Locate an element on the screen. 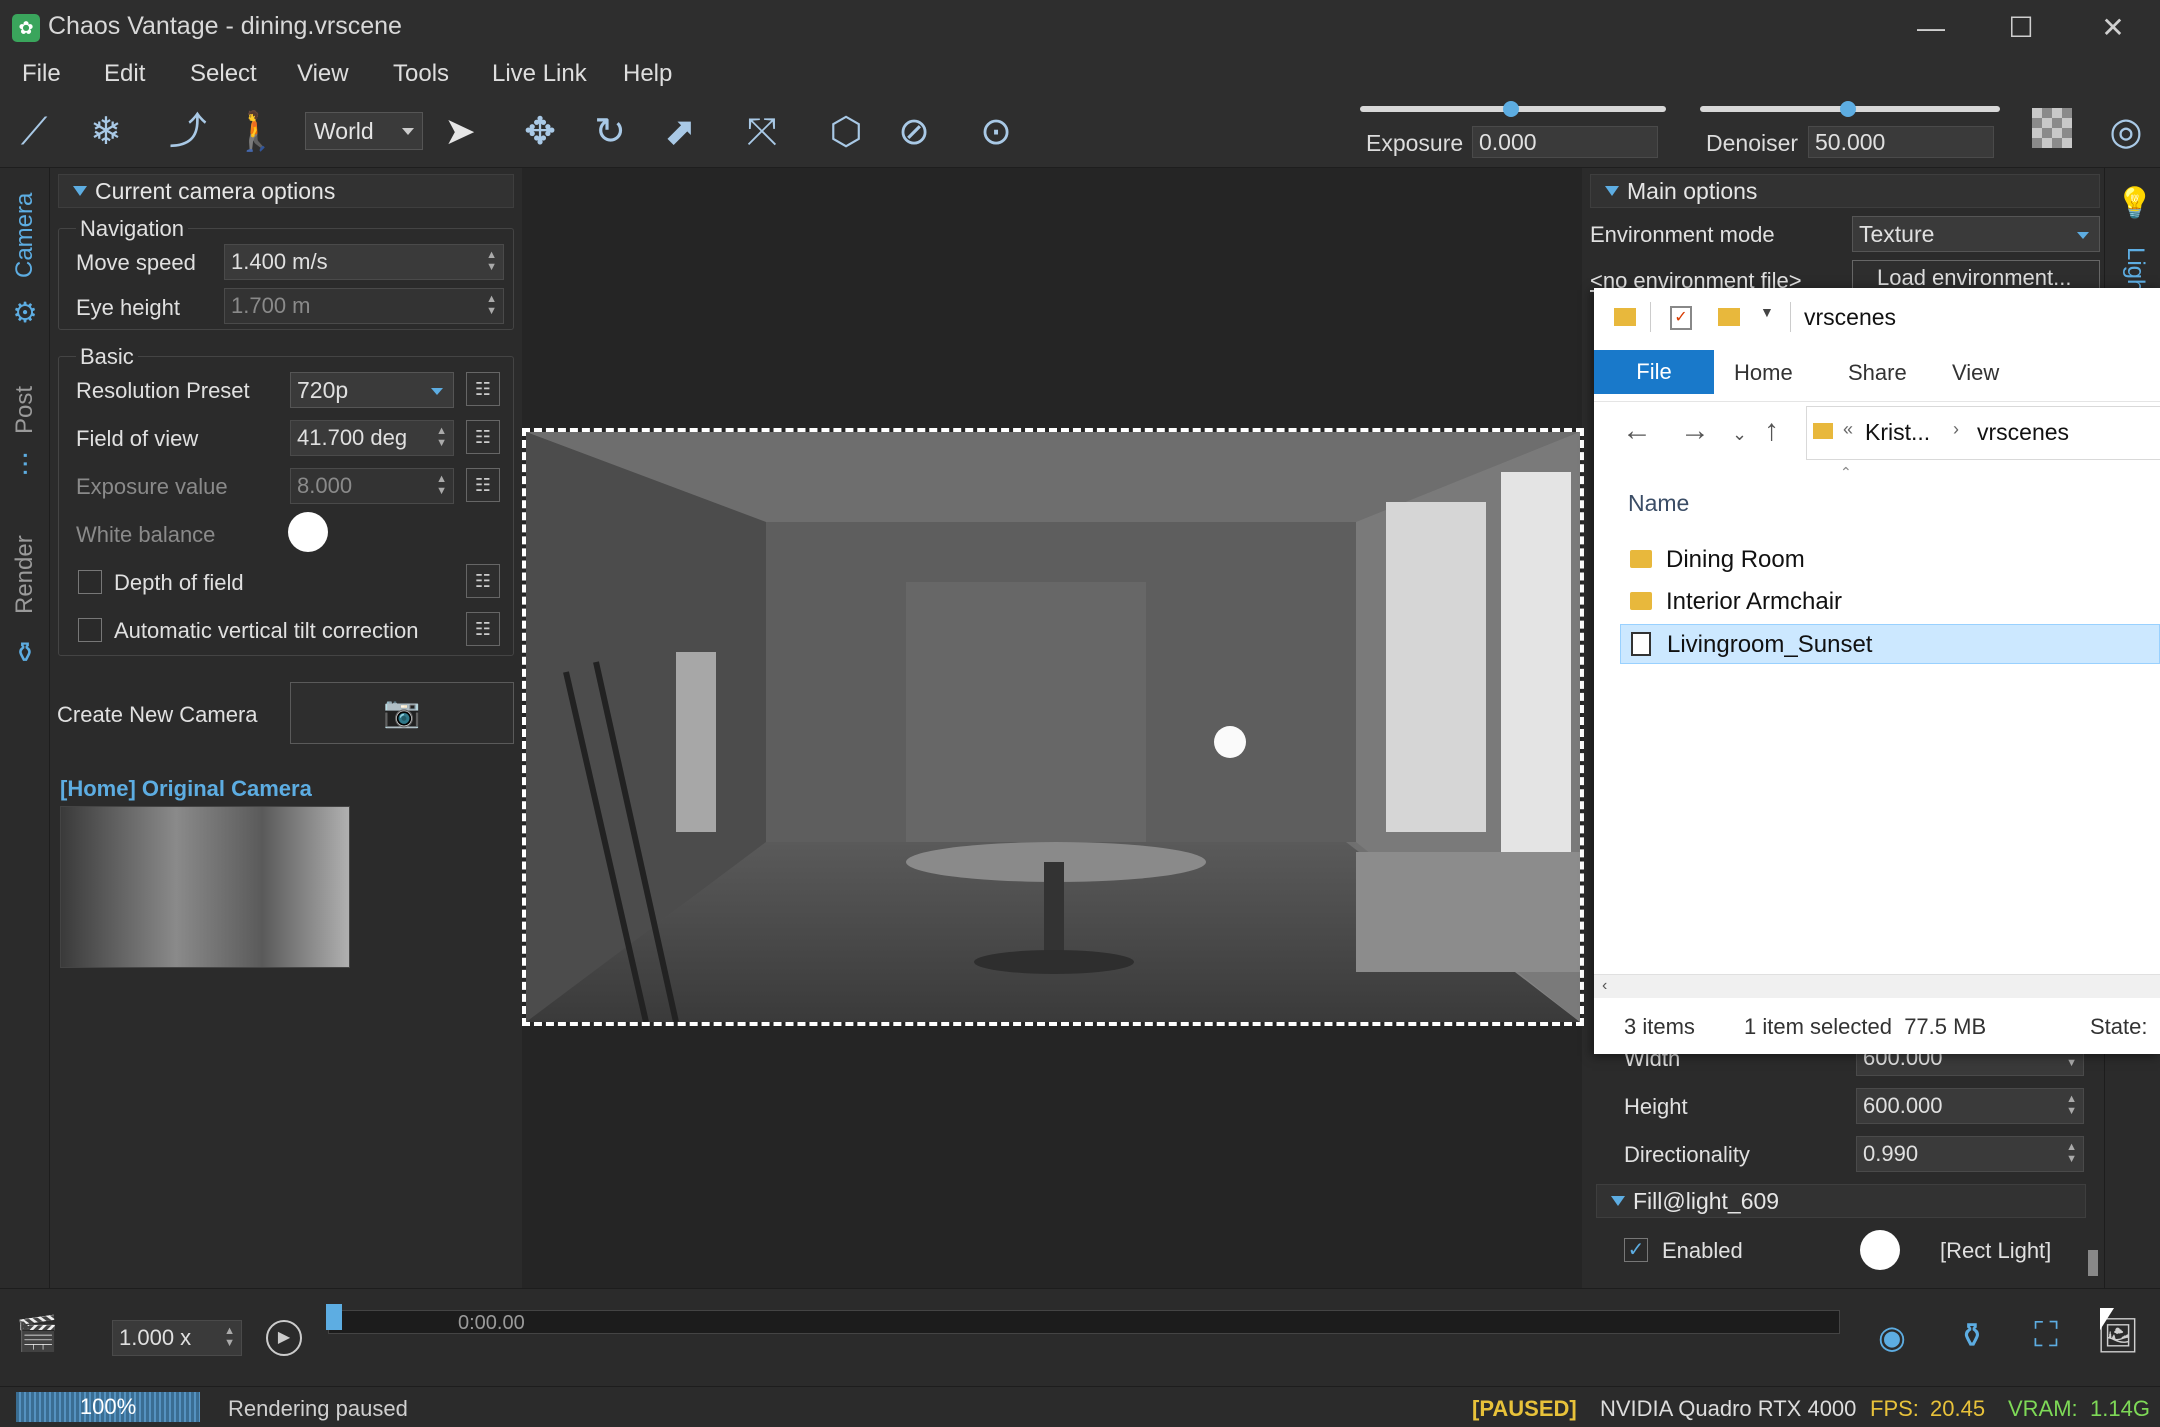 The height and width of the screenshot is (1427, 2160). explorer-tab-share: Share is located at coordinates (1877, 373).